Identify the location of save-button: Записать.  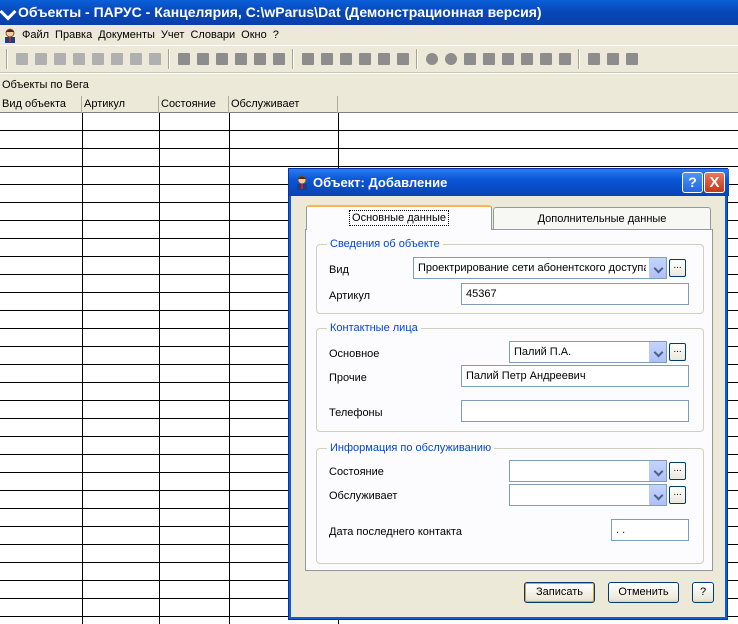
(559, 592).